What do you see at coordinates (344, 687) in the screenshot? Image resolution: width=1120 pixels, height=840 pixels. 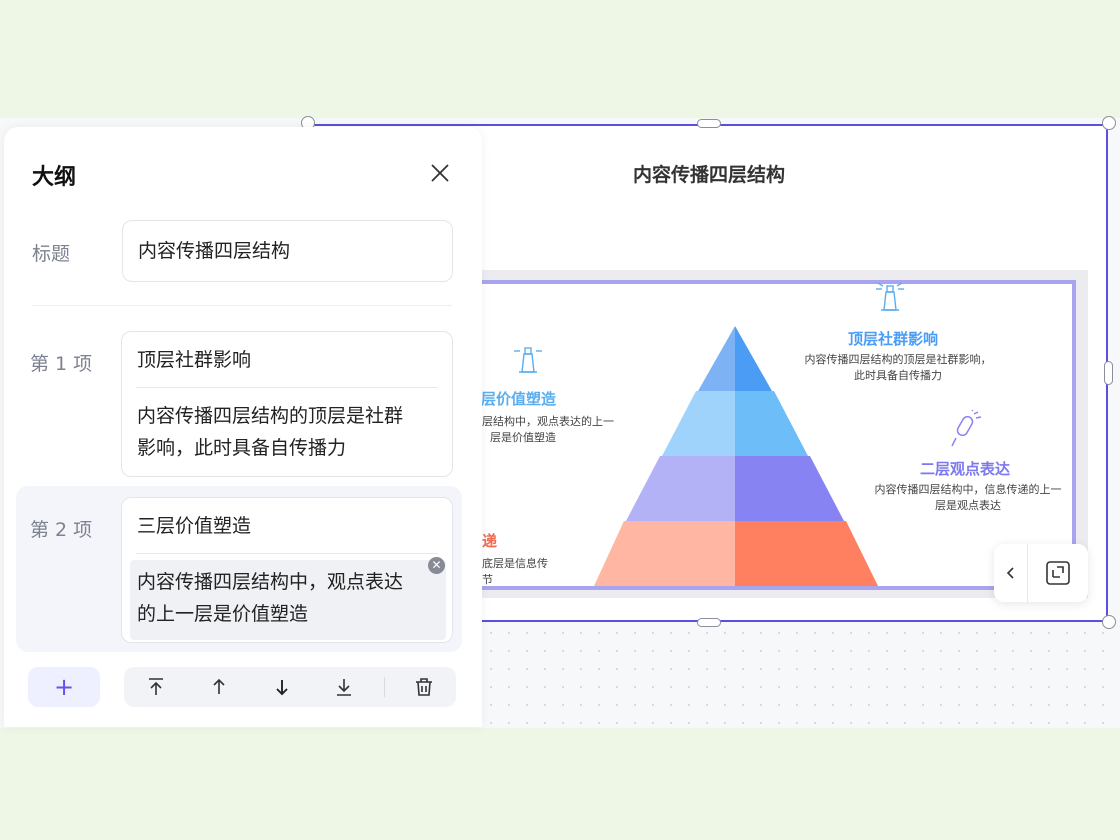 I see `move-to-bottom-icon` at bounding box center [344, 687].